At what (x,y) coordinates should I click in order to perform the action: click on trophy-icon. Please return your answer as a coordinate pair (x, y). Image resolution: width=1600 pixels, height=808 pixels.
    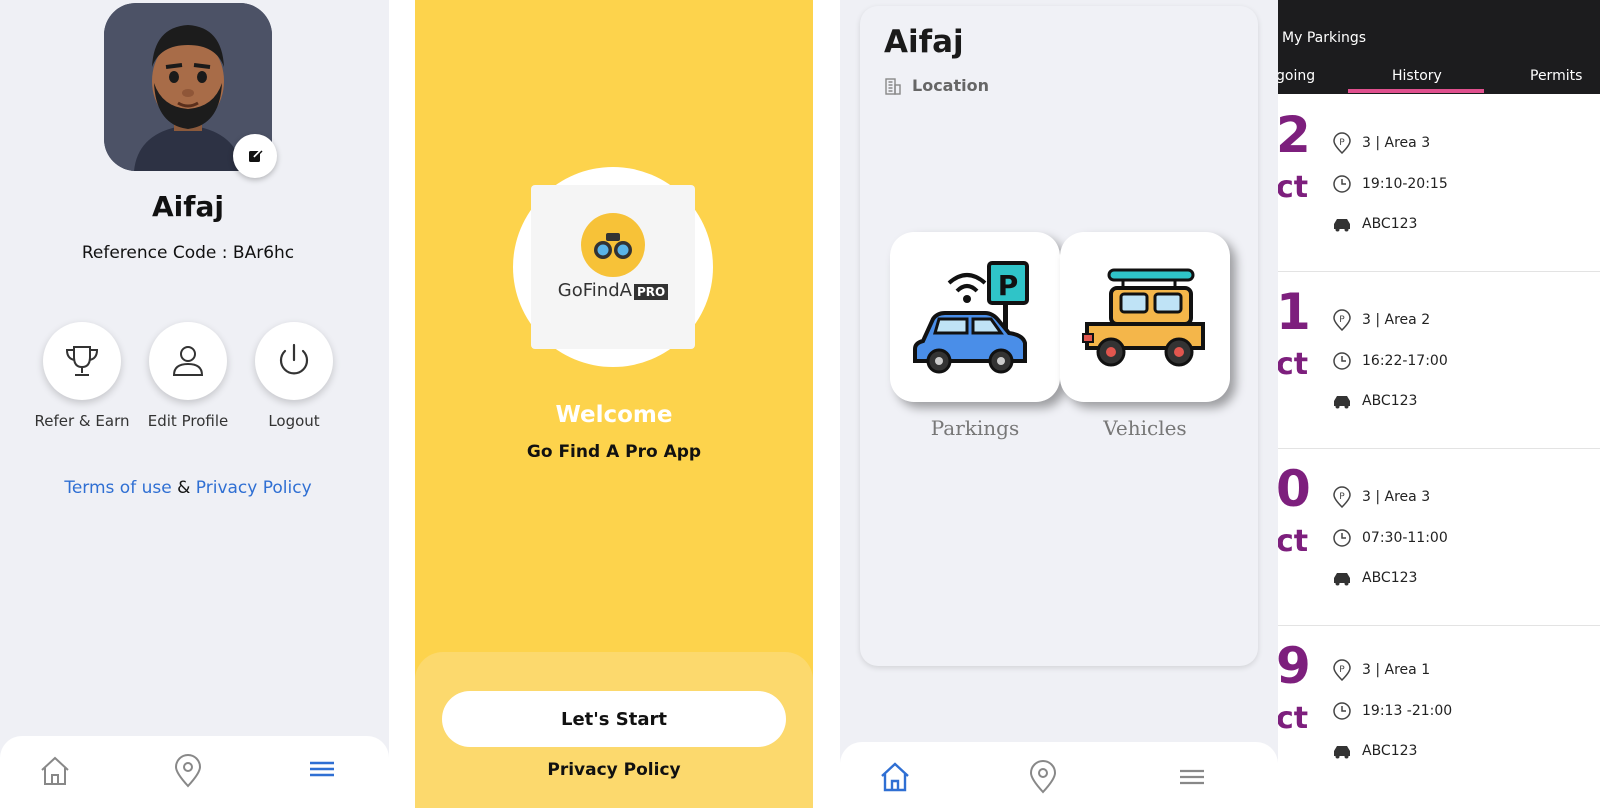
    Looking at the image, I should click on (82, 361).